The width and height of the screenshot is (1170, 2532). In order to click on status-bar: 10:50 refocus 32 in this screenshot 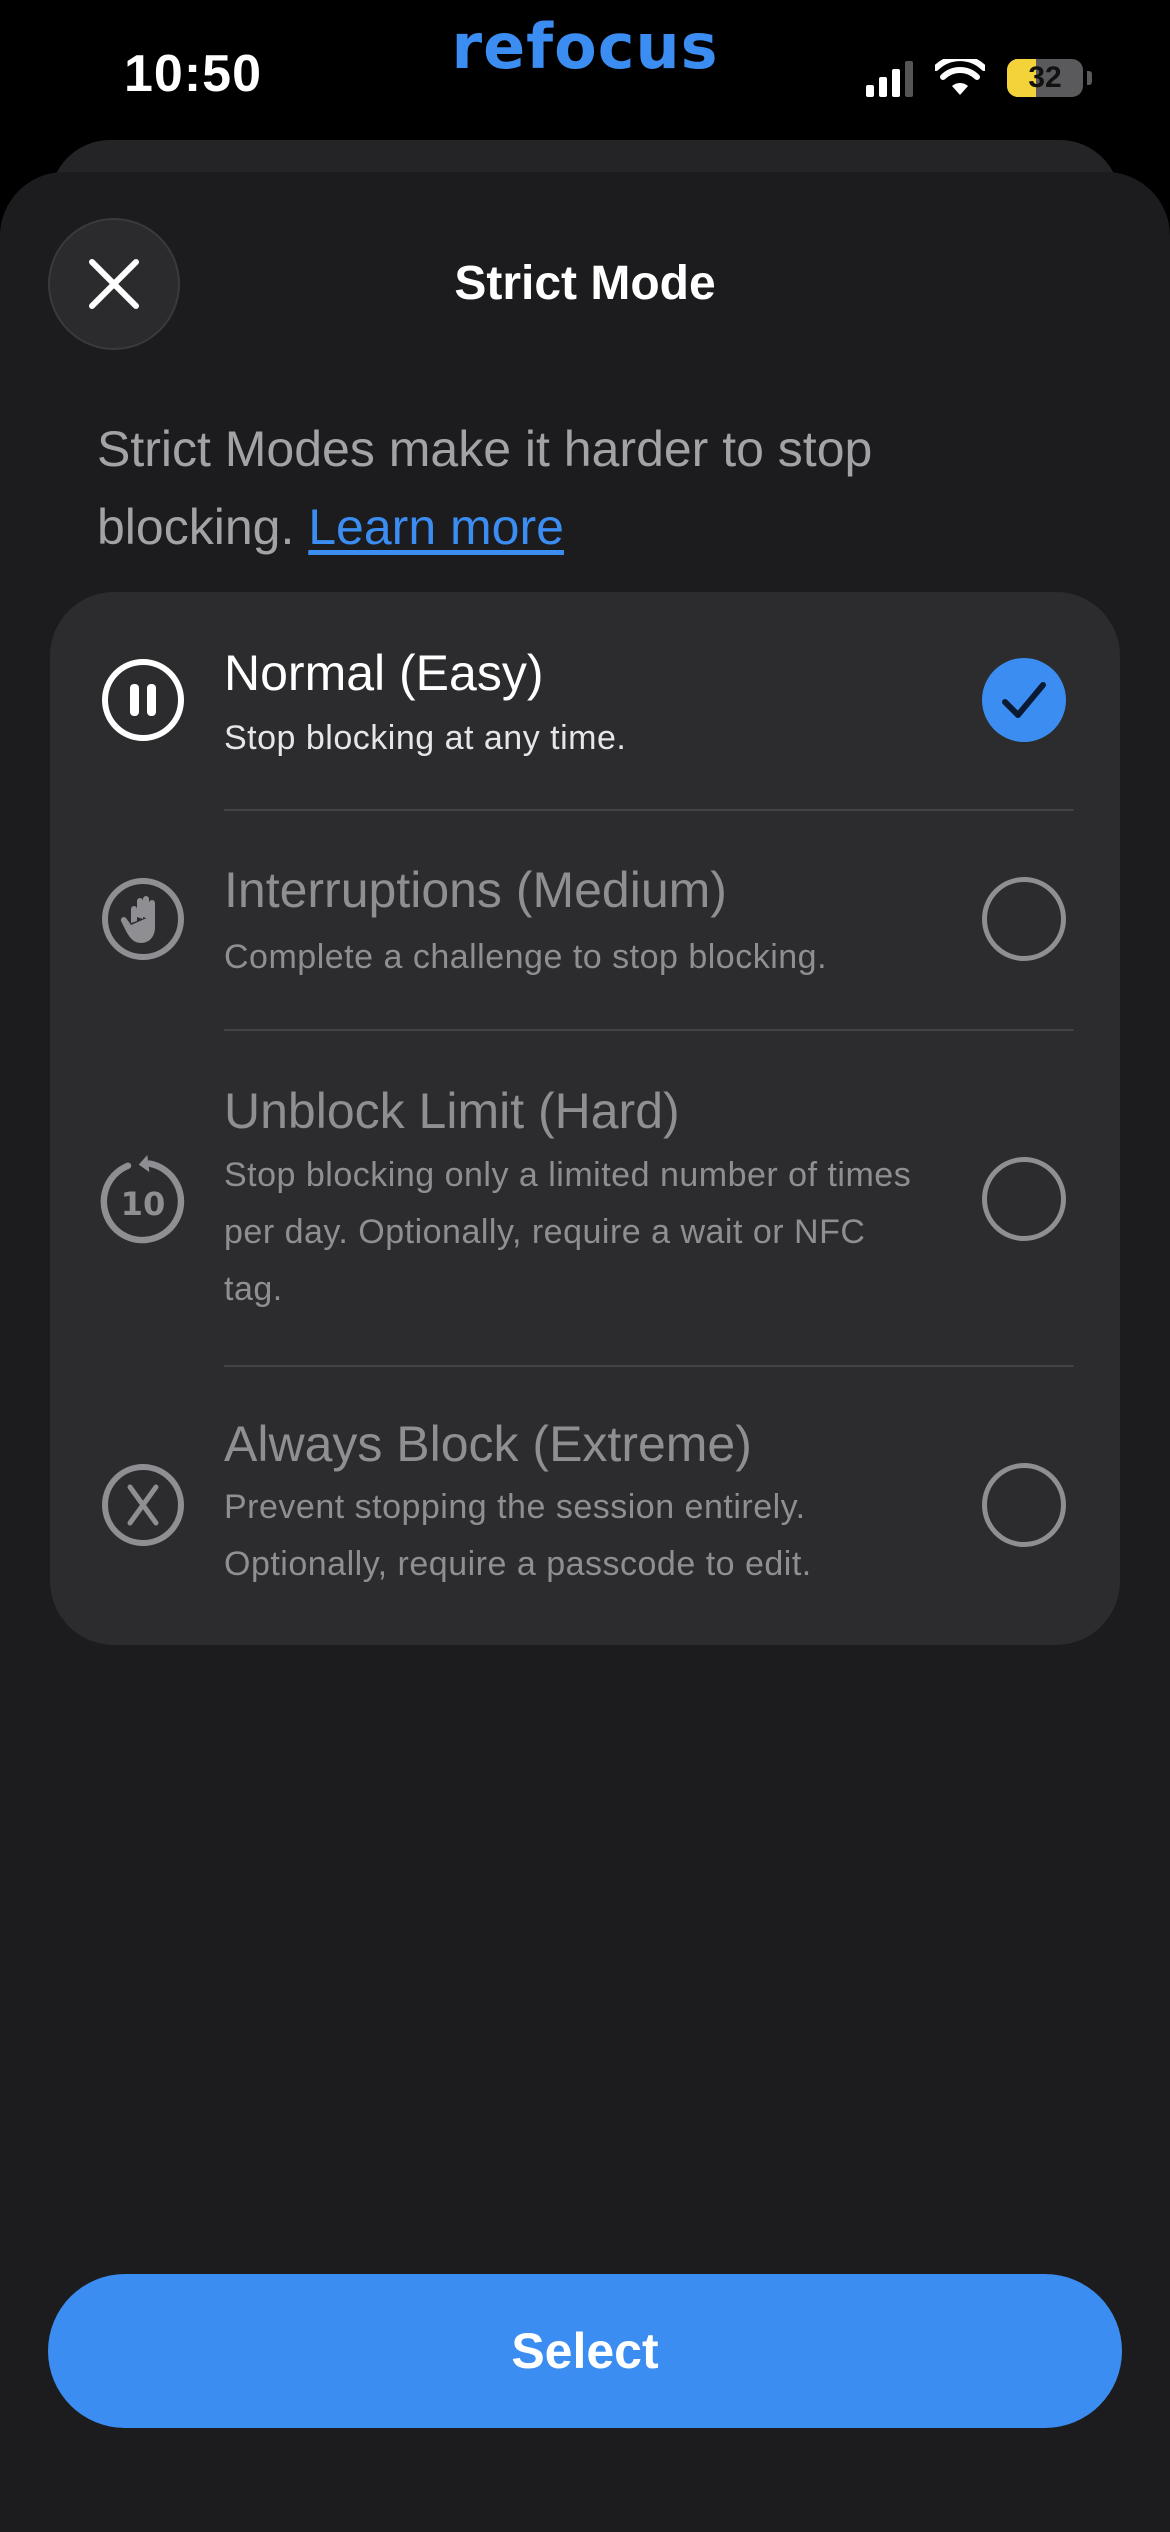, I will do `click(585, 75)`.